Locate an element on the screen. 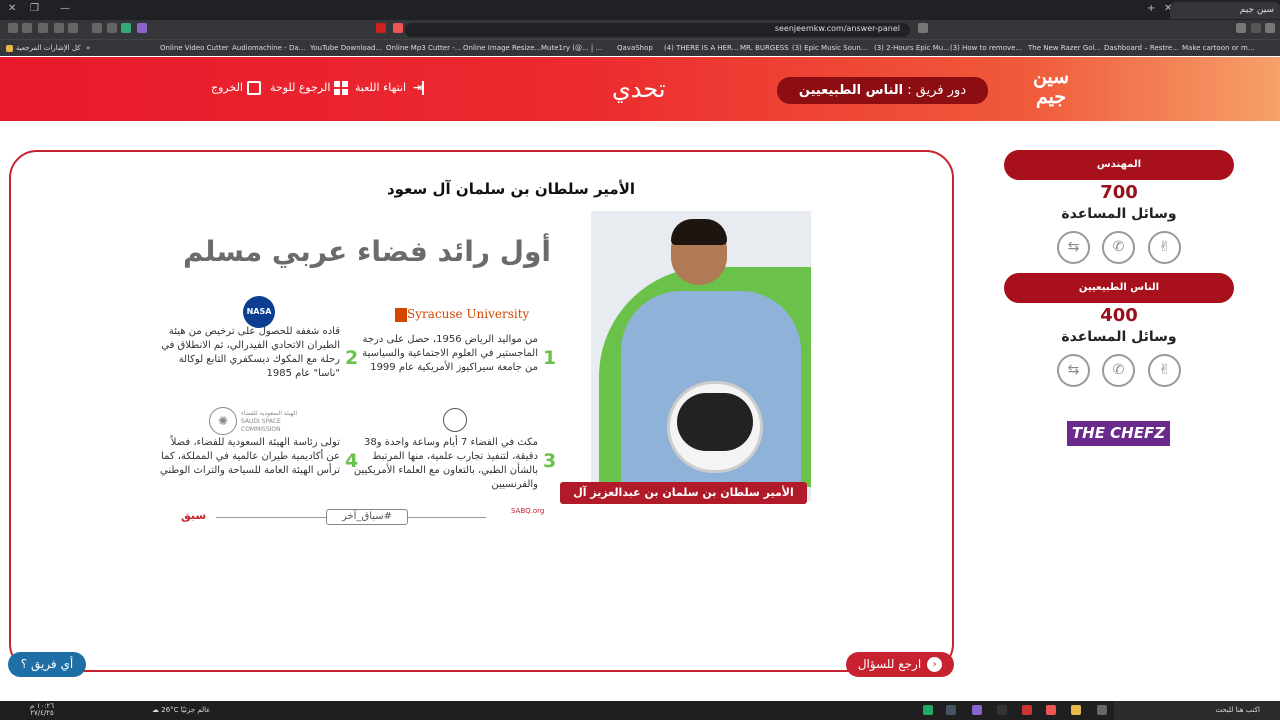  end-game-label: انتهاء اللعبة is located at coordinates (381, 87).